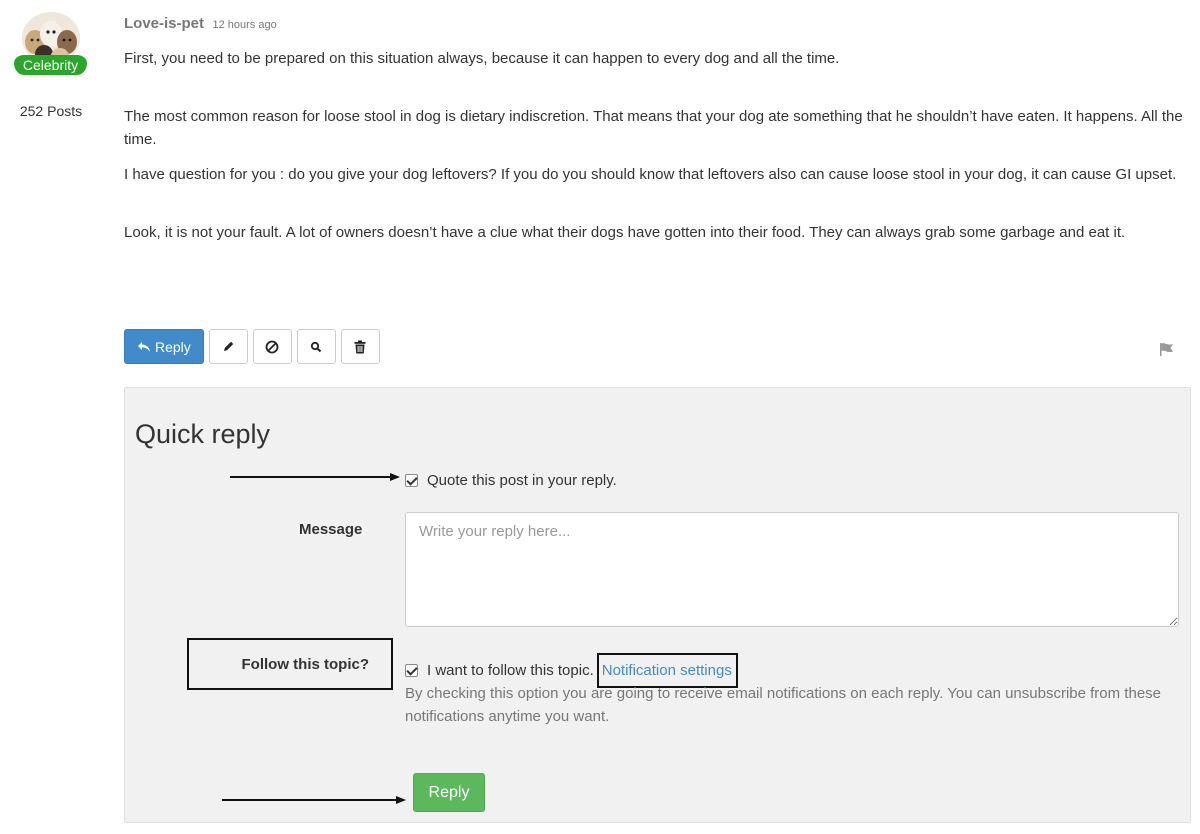 The width and height of the screenshot is (1200, 834). What do you see at coordinates (244, 25) in the screenshot?
I see `post-timestamp: 12 hours ago` at bounding box center [244, 25].